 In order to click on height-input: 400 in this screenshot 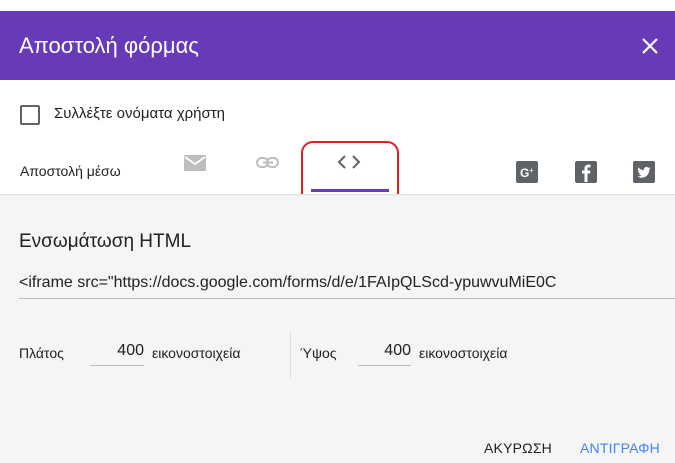, I will do `click(384, 354)`.